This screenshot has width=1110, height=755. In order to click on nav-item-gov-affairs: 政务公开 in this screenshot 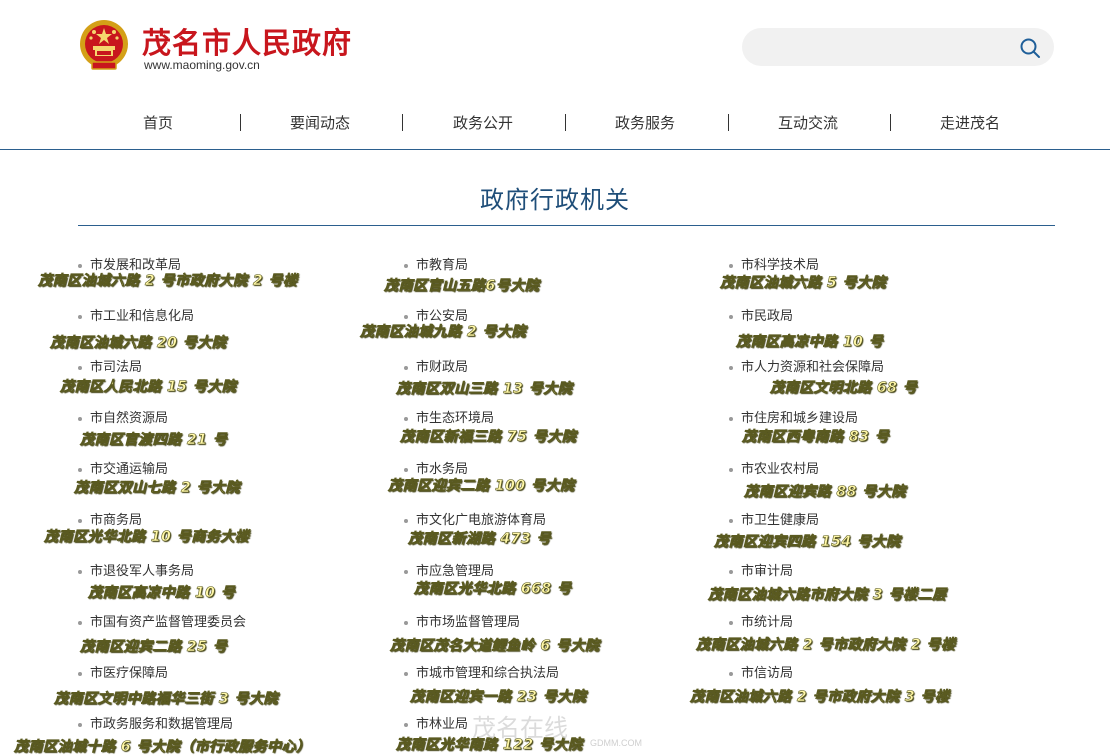, I will do `click(483, 122)`.